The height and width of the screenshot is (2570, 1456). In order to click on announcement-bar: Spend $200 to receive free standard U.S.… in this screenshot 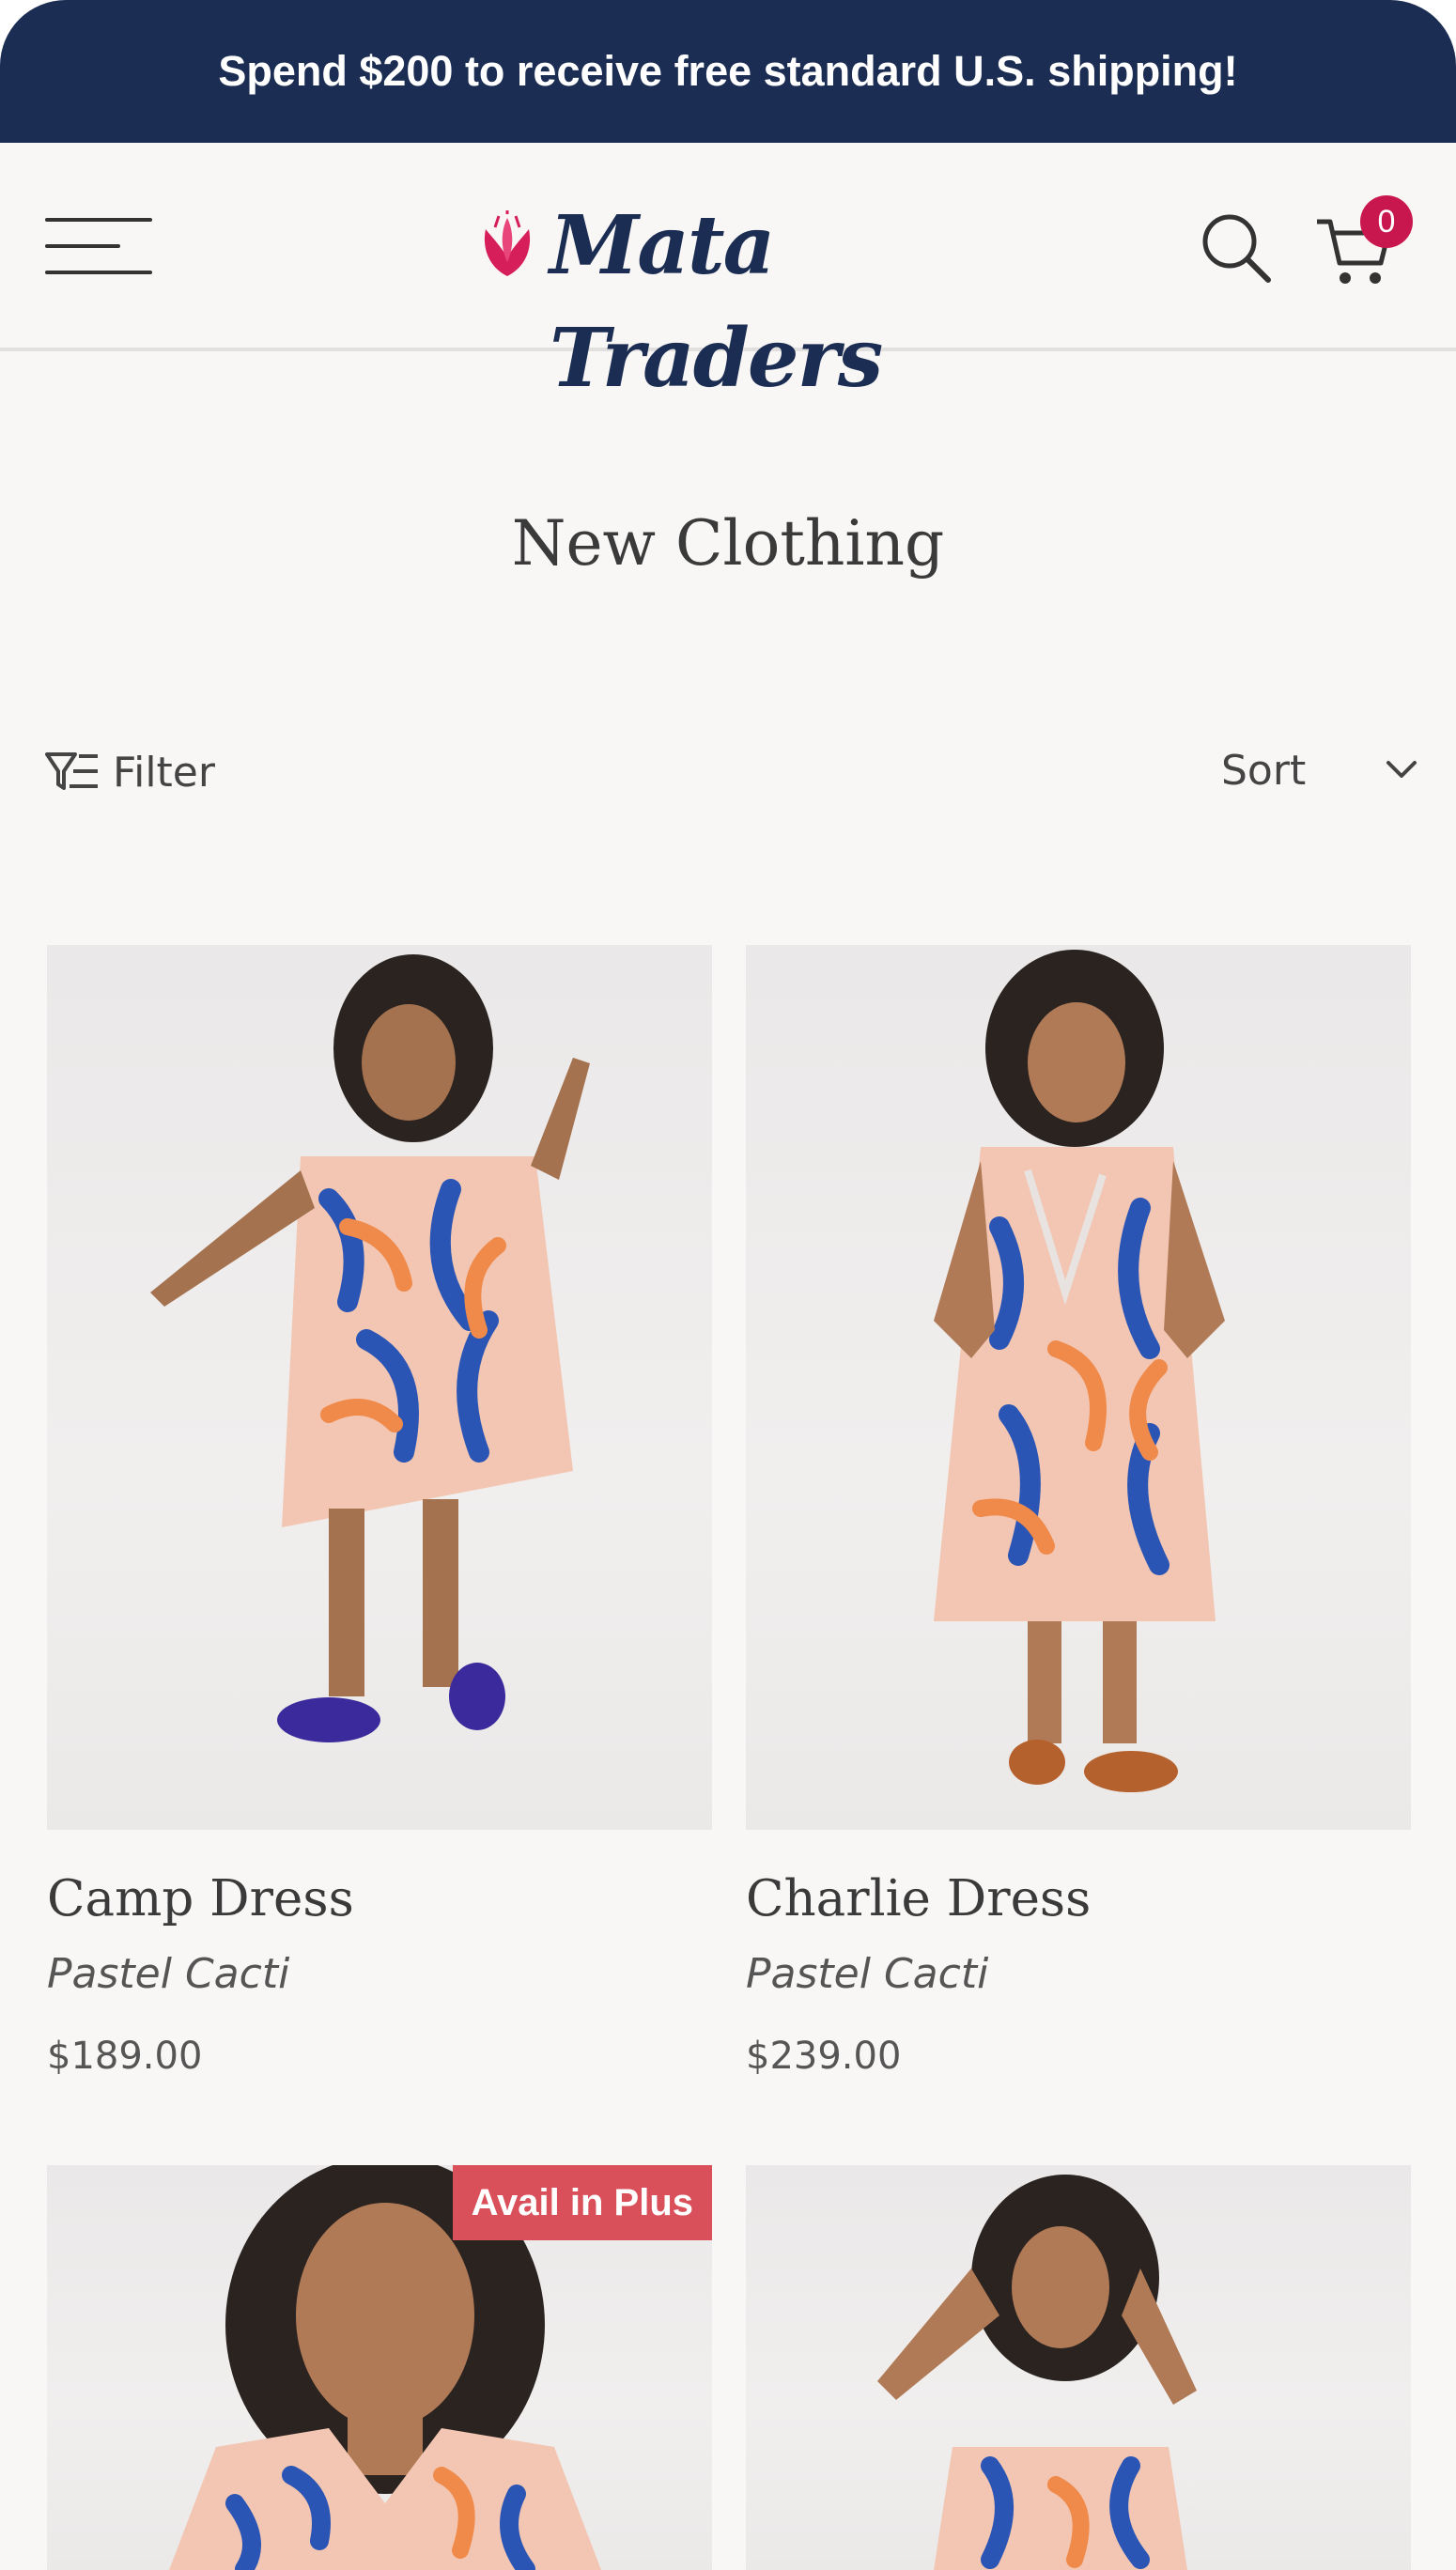, I will do `click(728, 71)`.